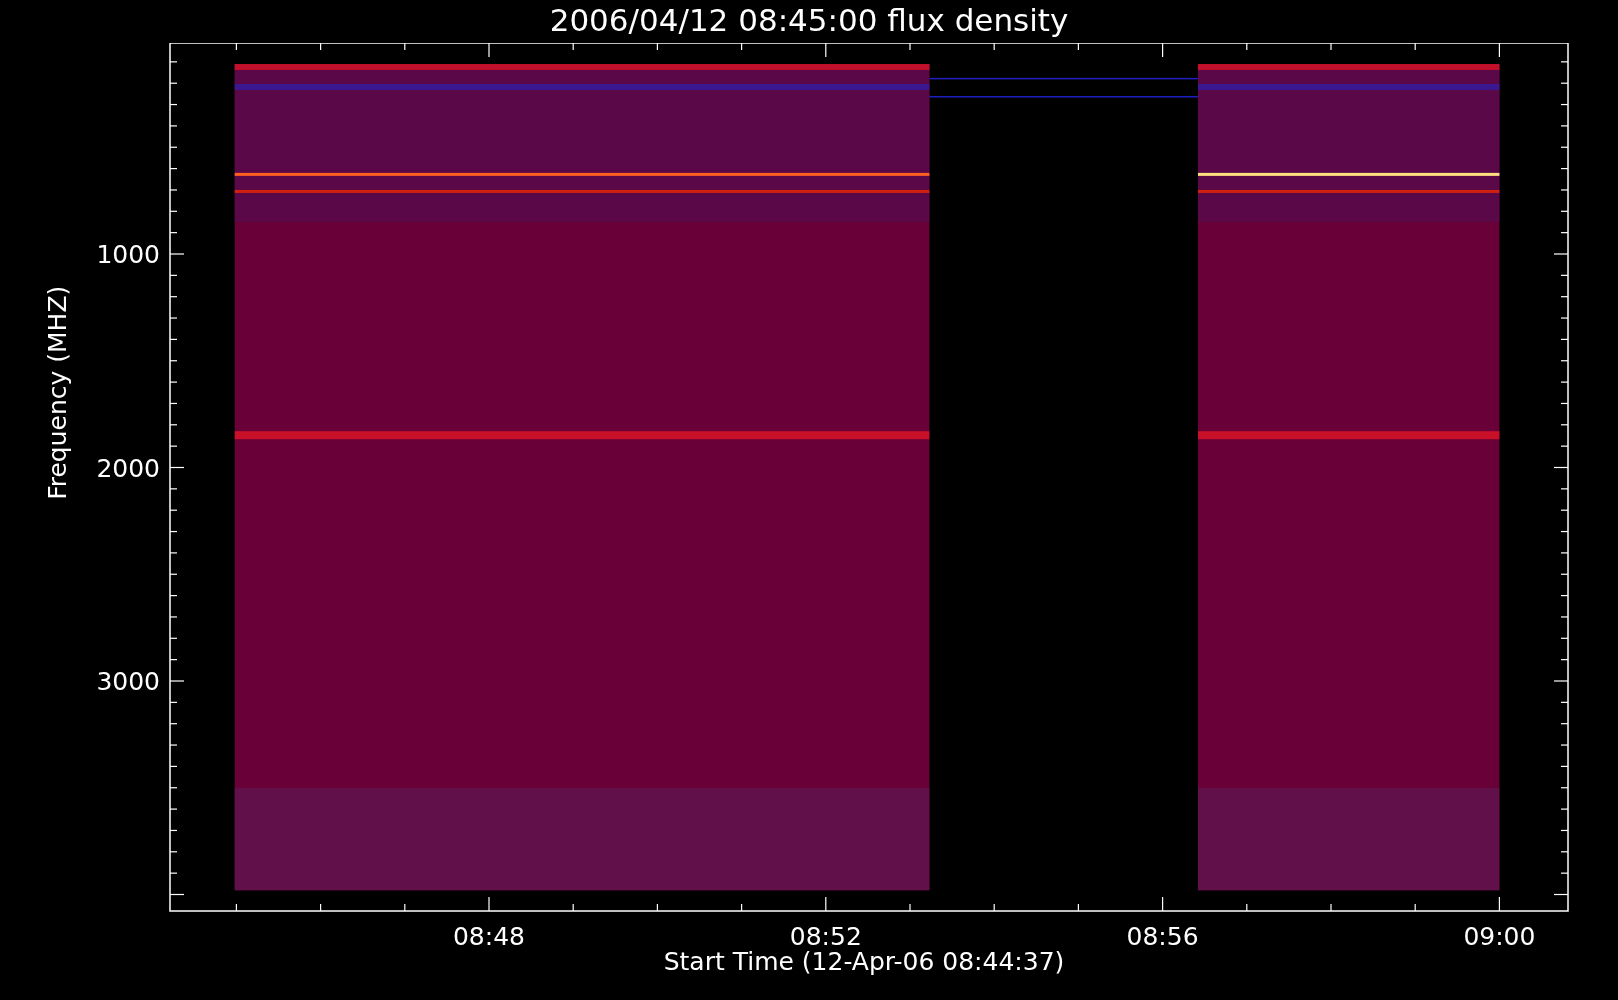 Image resolution: width=1618 pixels, height=1000 pixels. What do you see at coordinates (128, 254) in the screenshot?
I see `y-tick-label: 1000` at bounding box center [128, 254].